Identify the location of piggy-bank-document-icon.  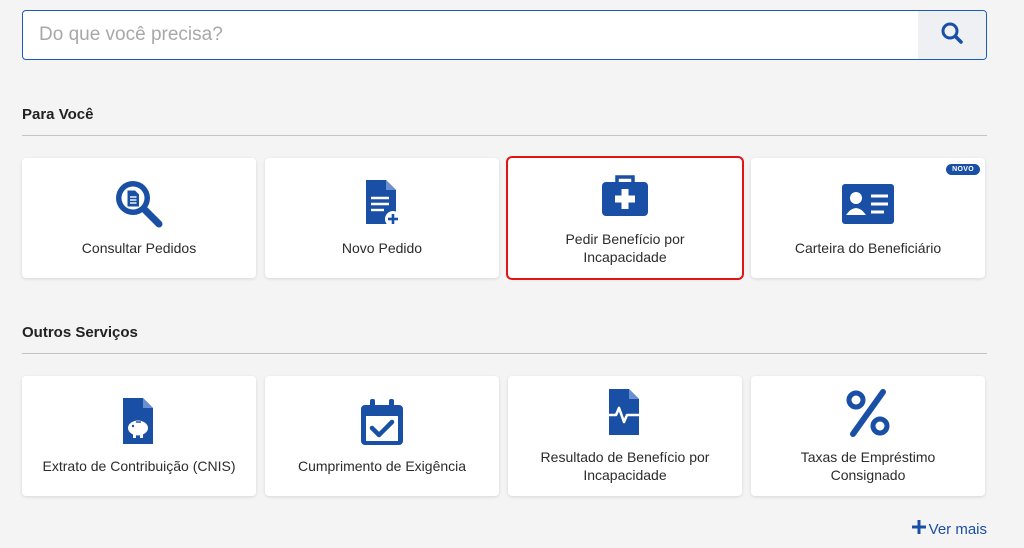
(139, 422).